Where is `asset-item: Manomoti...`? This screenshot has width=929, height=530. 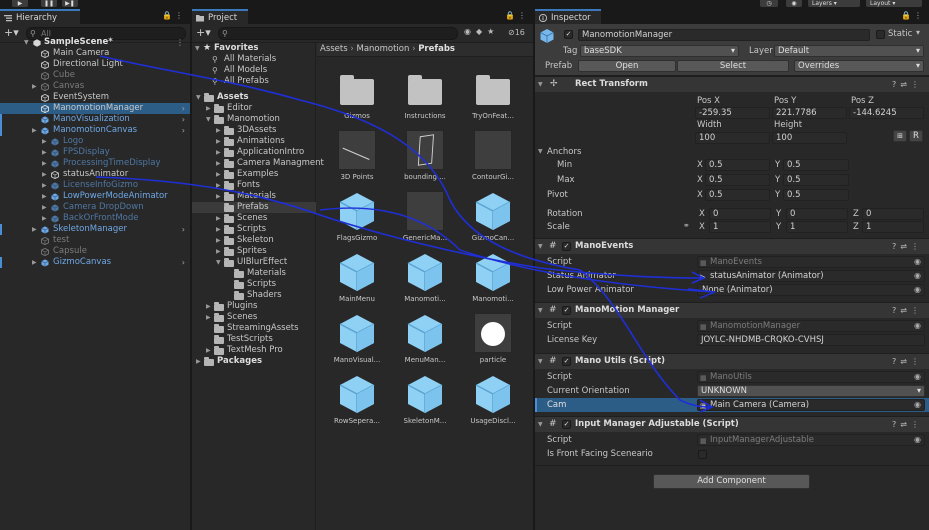 asset-item: Manomoti... is located at coordinates (493, 277).